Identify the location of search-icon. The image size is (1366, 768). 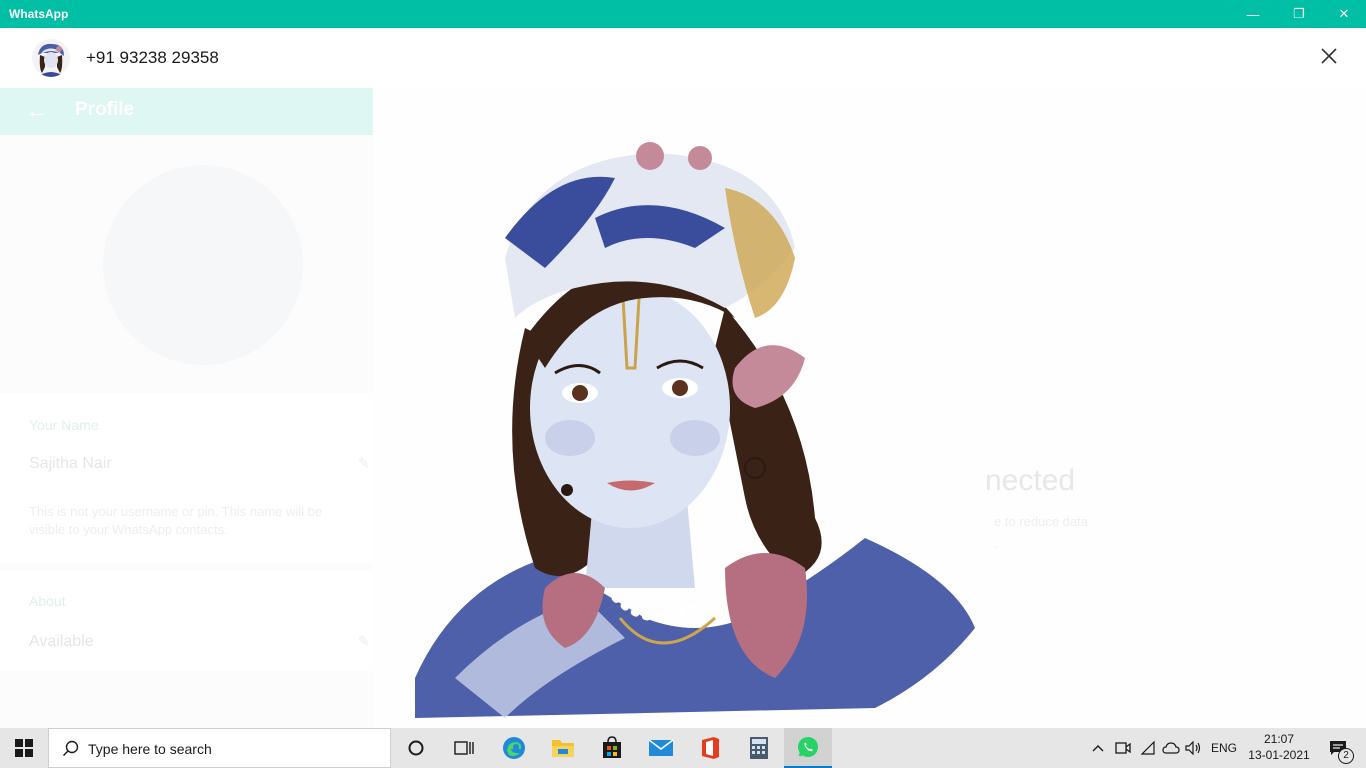
(70, 748).